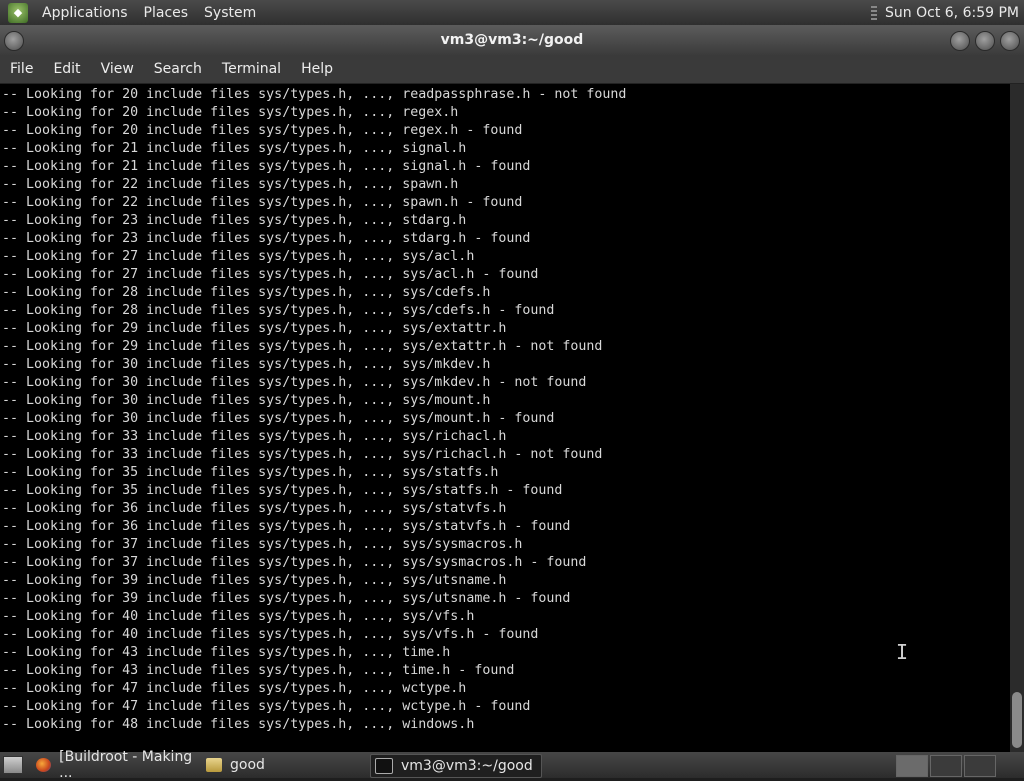 This screenshot has width=1024, height=781. Describe the element at coordinates (1010, 41) in the screenshot. I see `close-button` at that location.